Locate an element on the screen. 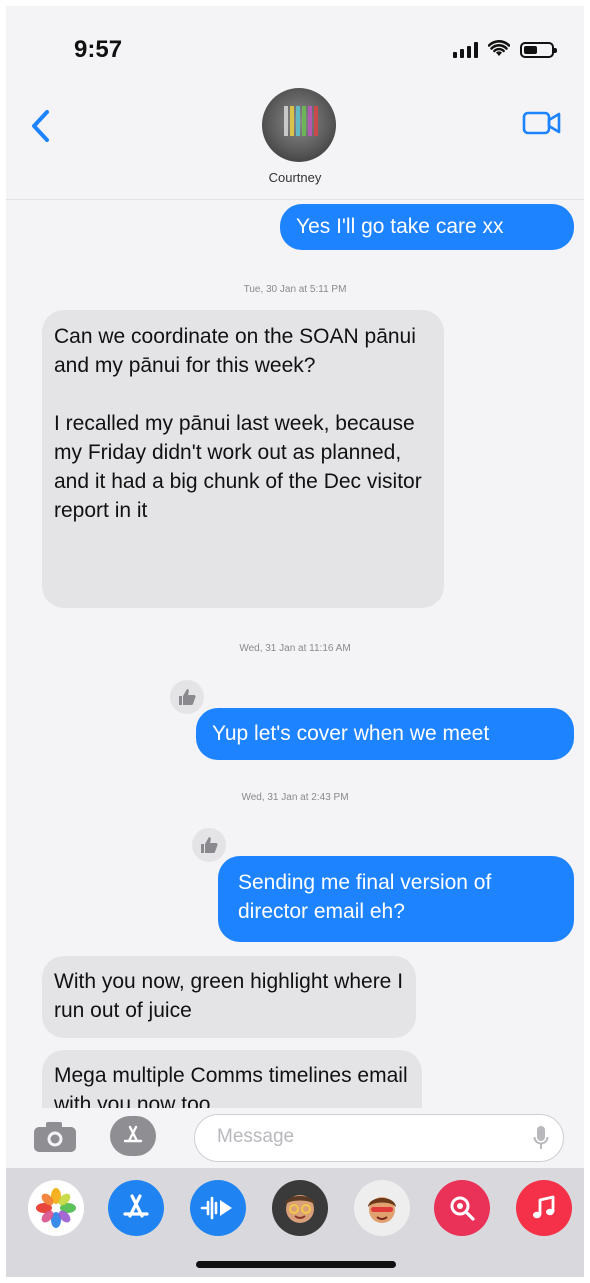  message-field is located at coordinates (379, 1138).